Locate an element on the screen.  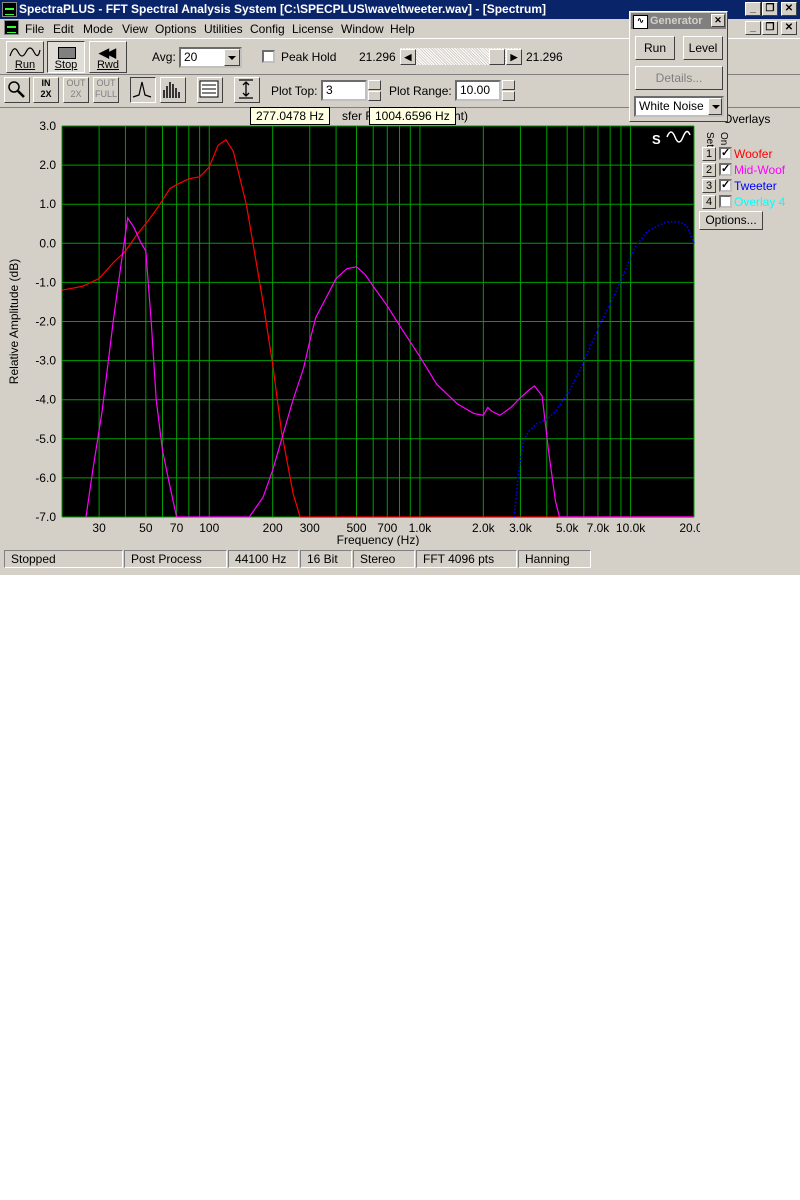
plot-top-input: 3 is located at coordinates (344, 90).